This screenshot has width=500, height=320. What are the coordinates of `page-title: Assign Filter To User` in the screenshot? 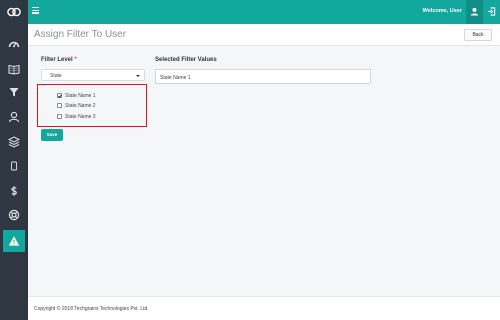 It's located at (80, 34).